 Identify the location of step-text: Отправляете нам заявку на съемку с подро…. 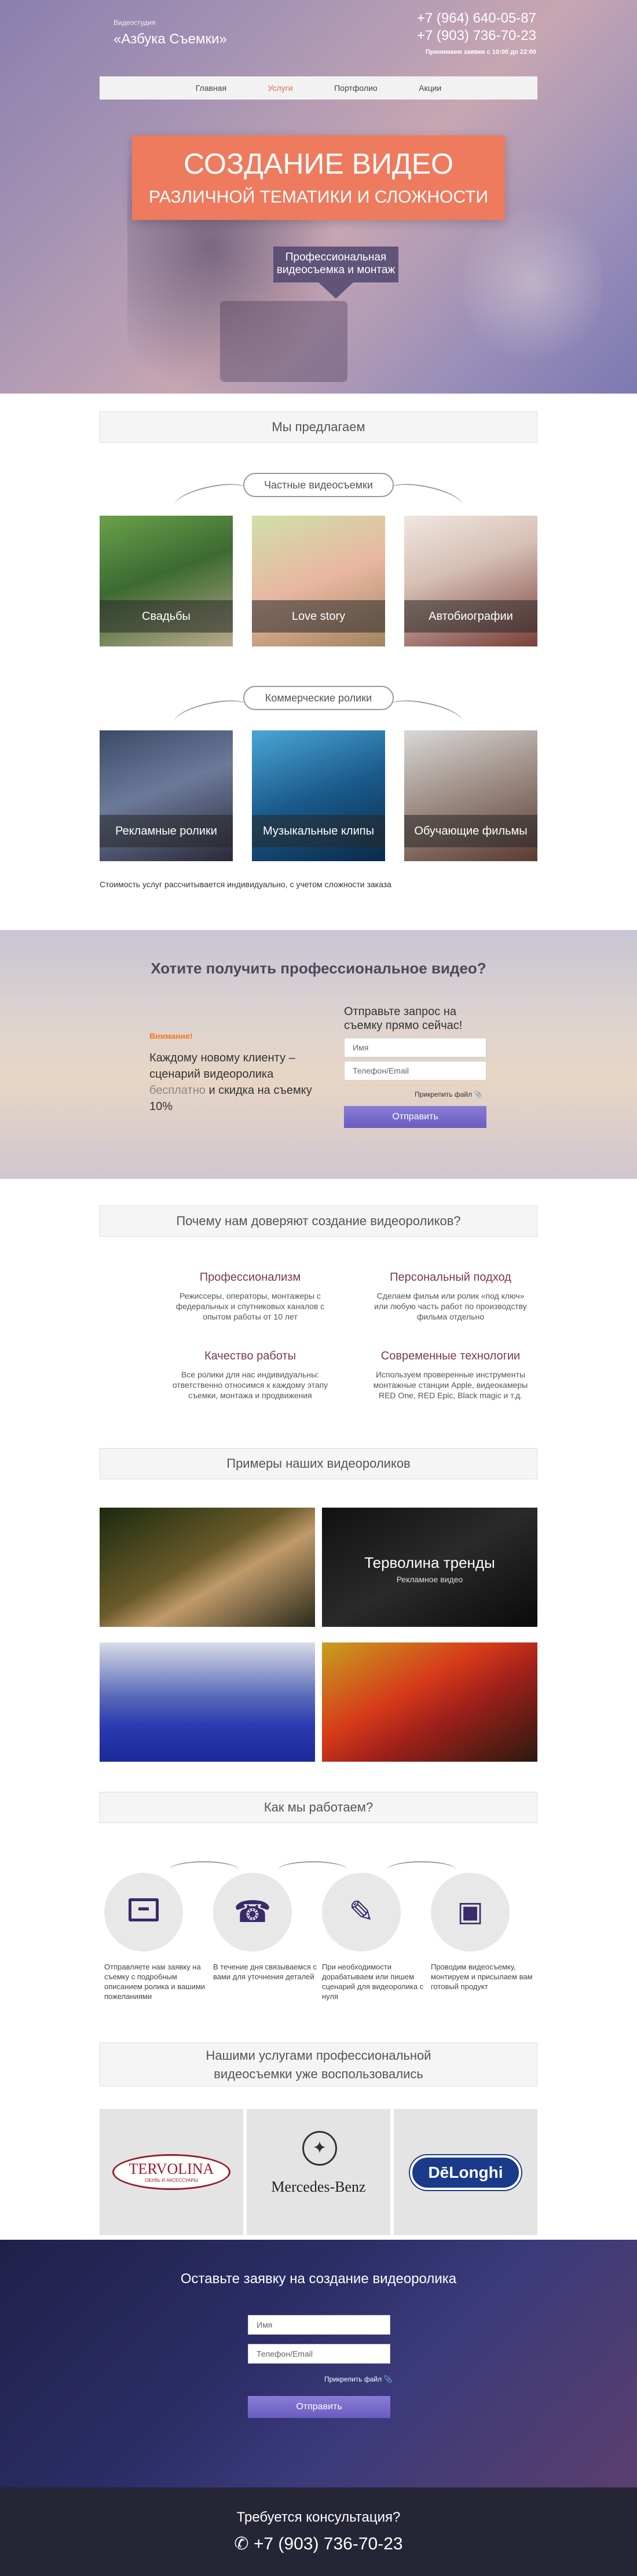
(155, 1982).